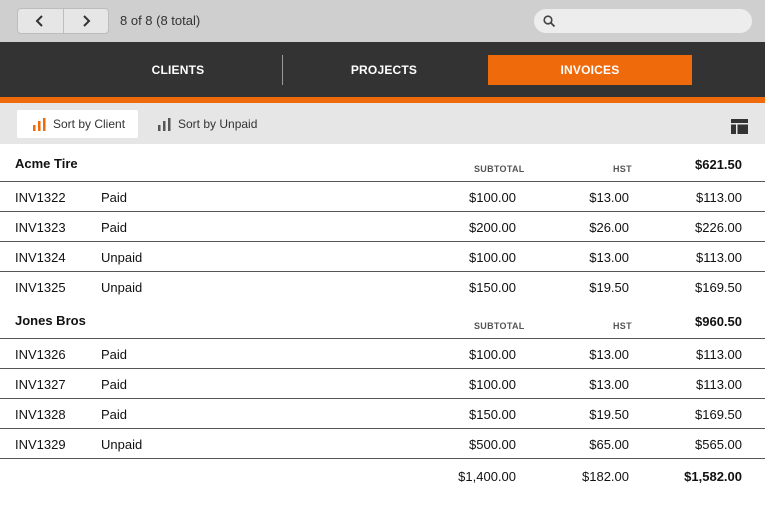  I want to click on search-box, so click(643, 21).